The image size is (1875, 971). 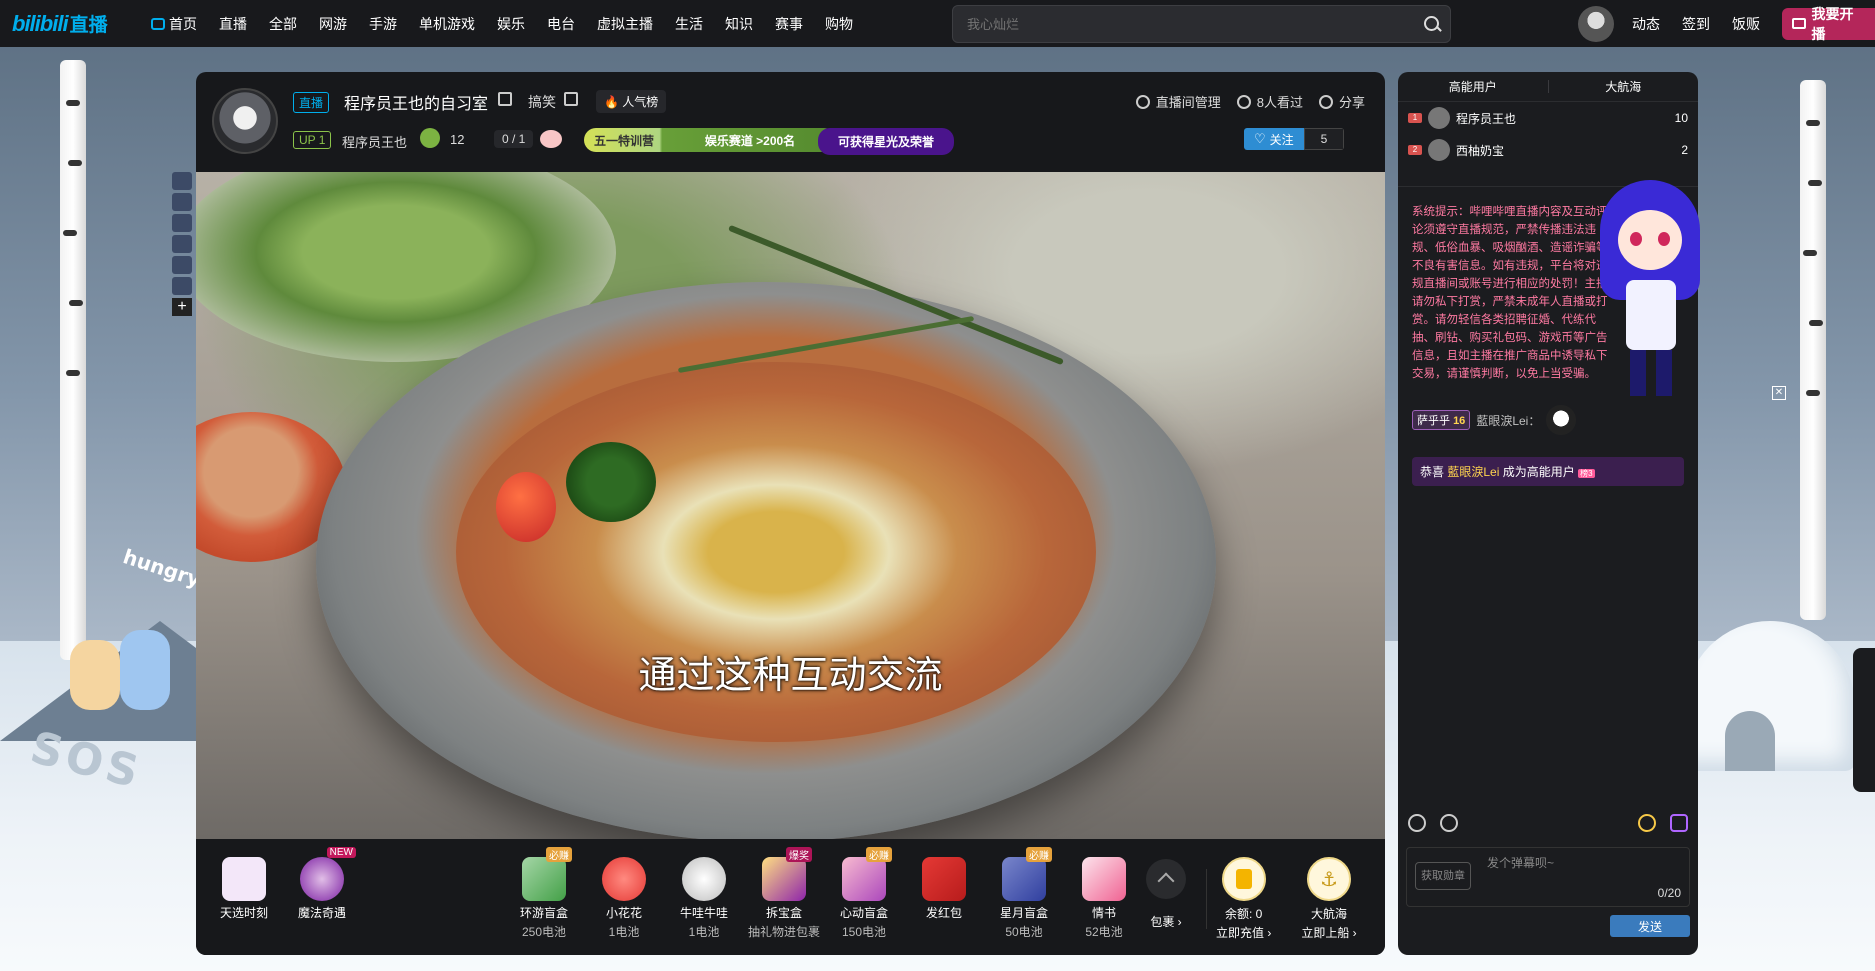 I want to click on top-link-fanfan: 饭贩, so click(x=1746, y=24).